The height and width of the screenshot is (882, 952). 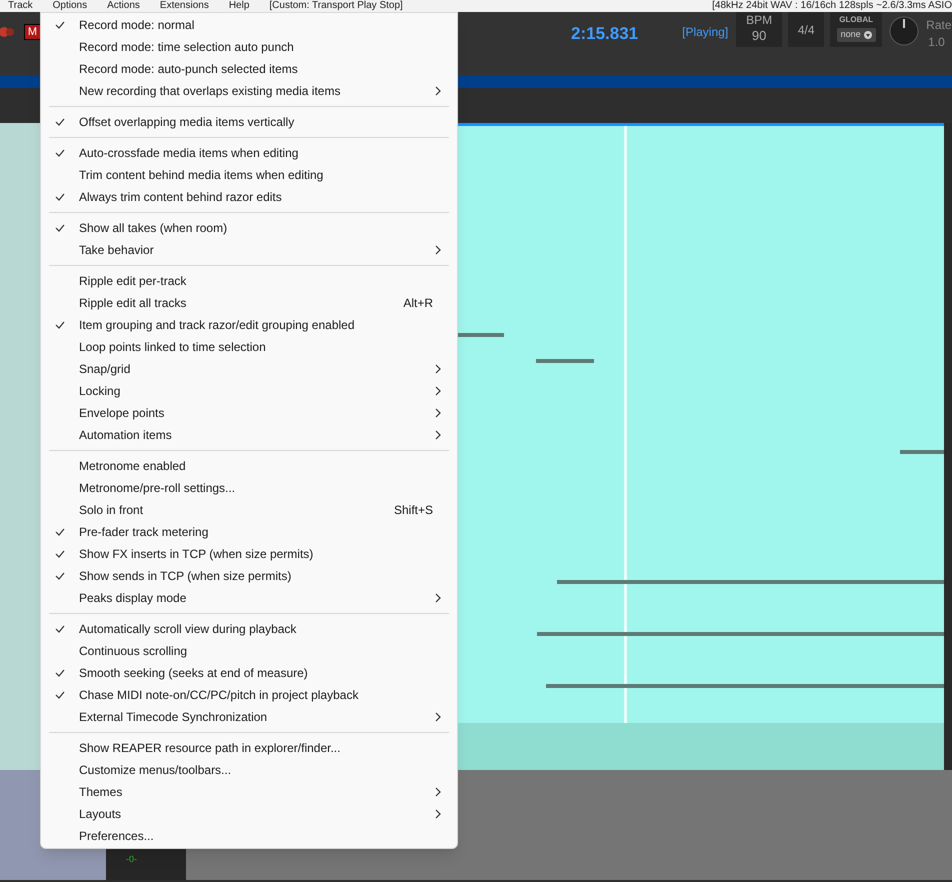 I want to click on menu-item-label: Trim content behind media items when editing, so click(x=201, y=175).